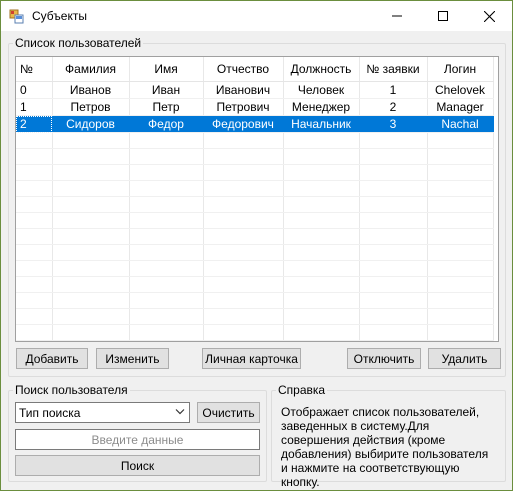 This screenshot has height=491, width=513. Describe the element at coordinates (464, 358) in the screenshot. I see `delete-button: Удалить` at that location.